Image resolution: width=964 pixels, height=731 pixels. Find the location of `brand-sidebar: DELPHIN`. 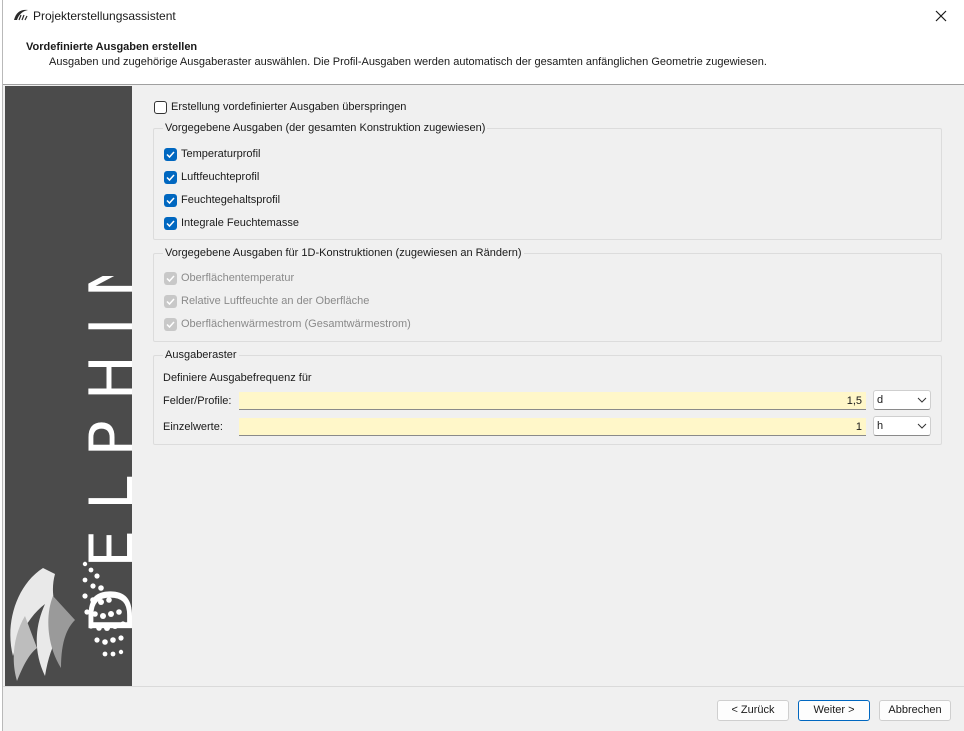

brand-sidebar: DELPHIN is located at coordinates (68, 386).